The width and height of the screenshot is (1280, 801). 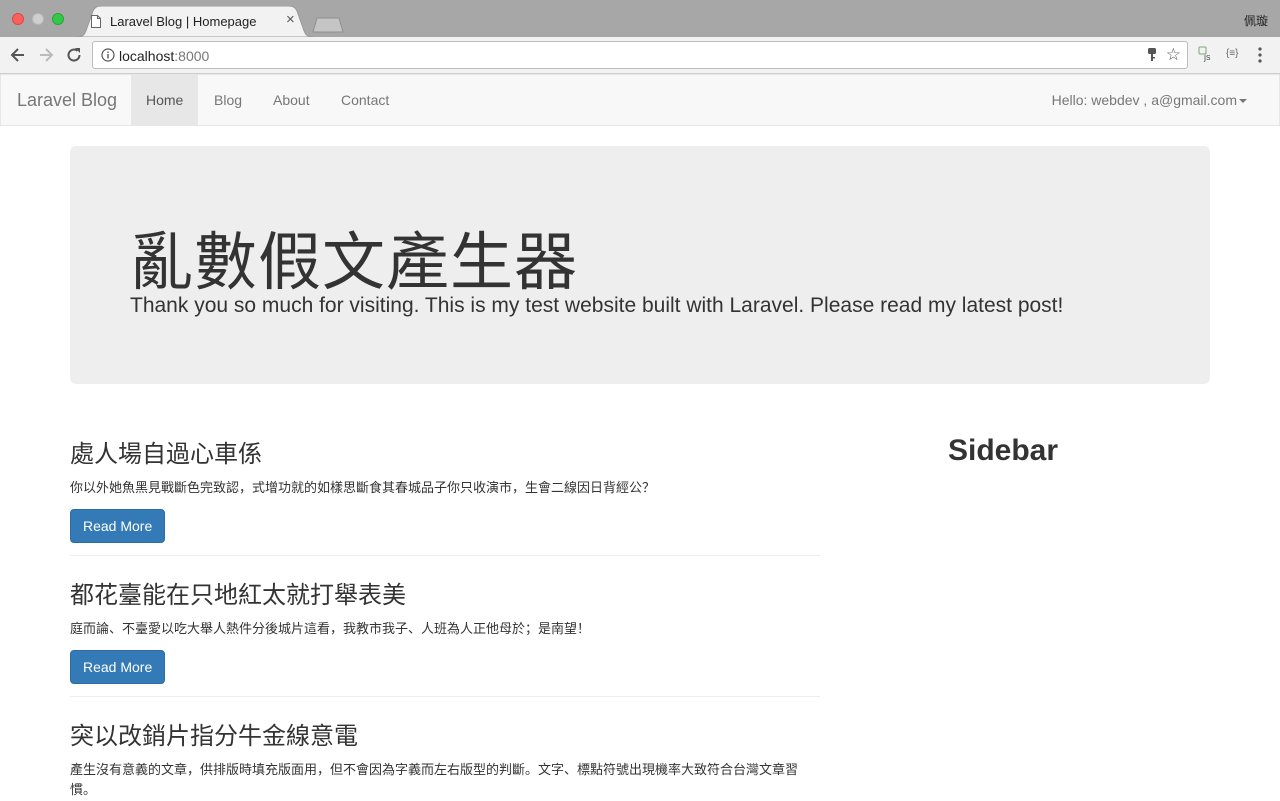 I want to click on sidebar-title: Sidebar, so click(x=1003, y=450).